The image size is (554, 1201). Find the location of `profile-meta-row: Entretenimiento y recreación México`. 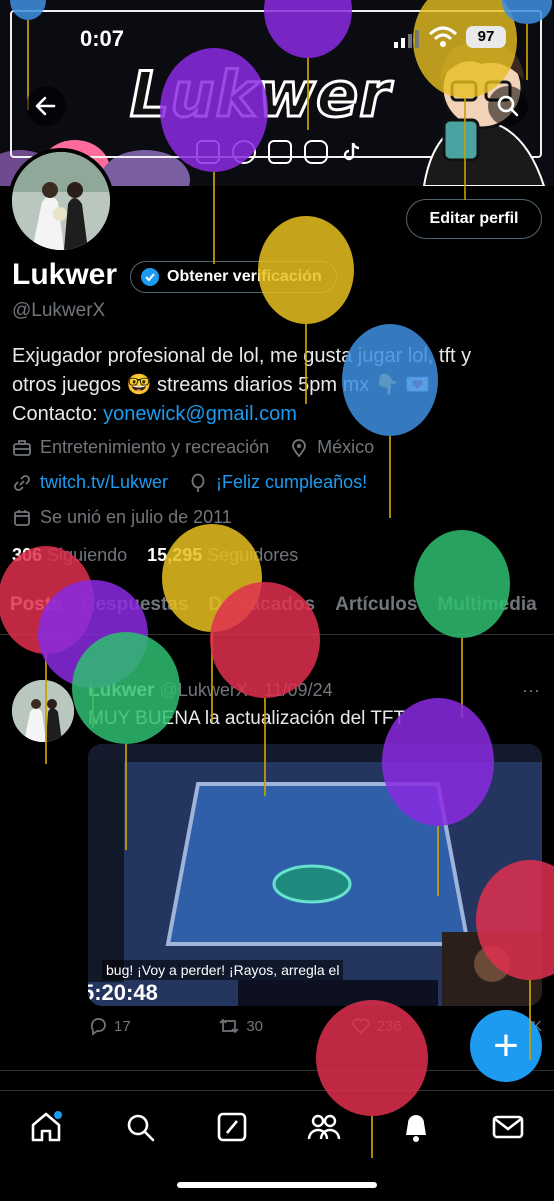

profile-meta-row: Entretenimiento y recreación México is located at coordinates (193, 447).